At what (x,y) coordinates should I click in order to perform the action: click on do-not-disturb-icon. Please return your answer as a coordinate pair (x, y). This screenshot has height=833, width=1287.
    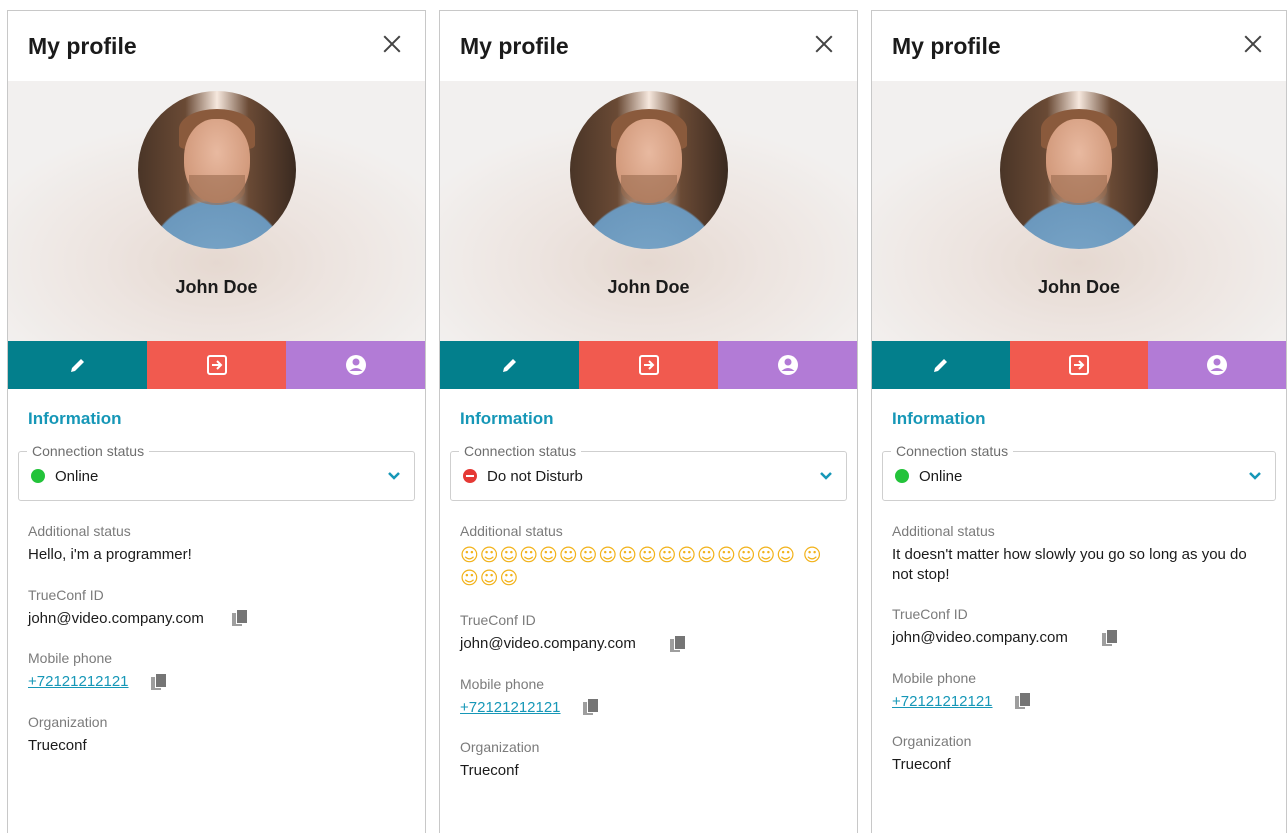
    Looking at the image, I should click on (470, 476).